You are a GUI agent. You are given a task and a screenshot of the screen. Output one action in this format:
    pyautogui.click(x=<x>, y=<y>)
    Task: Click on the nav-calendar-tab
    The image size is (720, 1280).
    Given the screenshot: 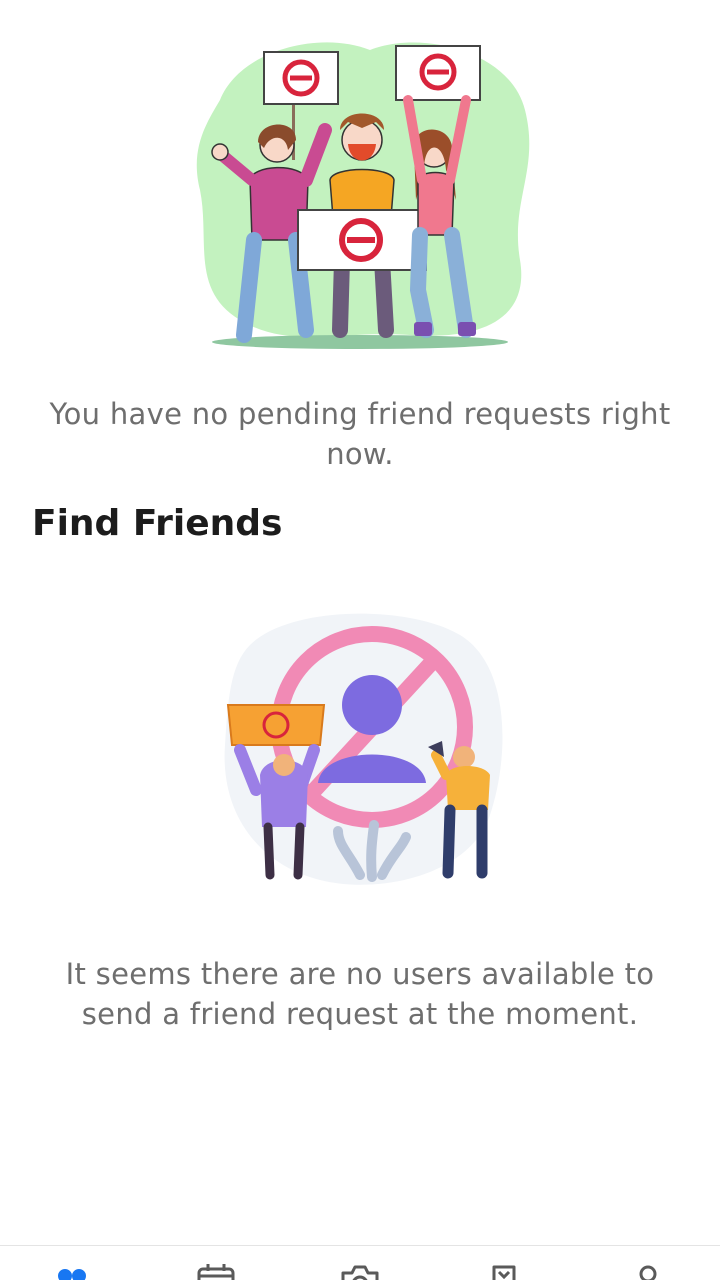 What is the action you would take?
    pyautogui.click(x=216, y=1263)
    